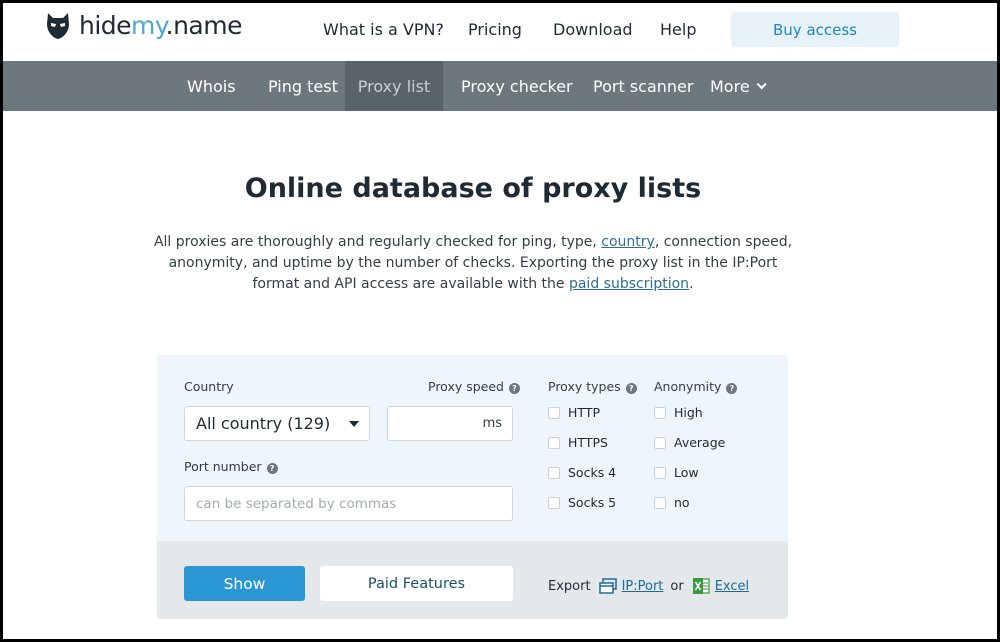 The width and height of the screenshot is (1000, 642). I want to click on country-select-value: All country (129), so click(263, 423).